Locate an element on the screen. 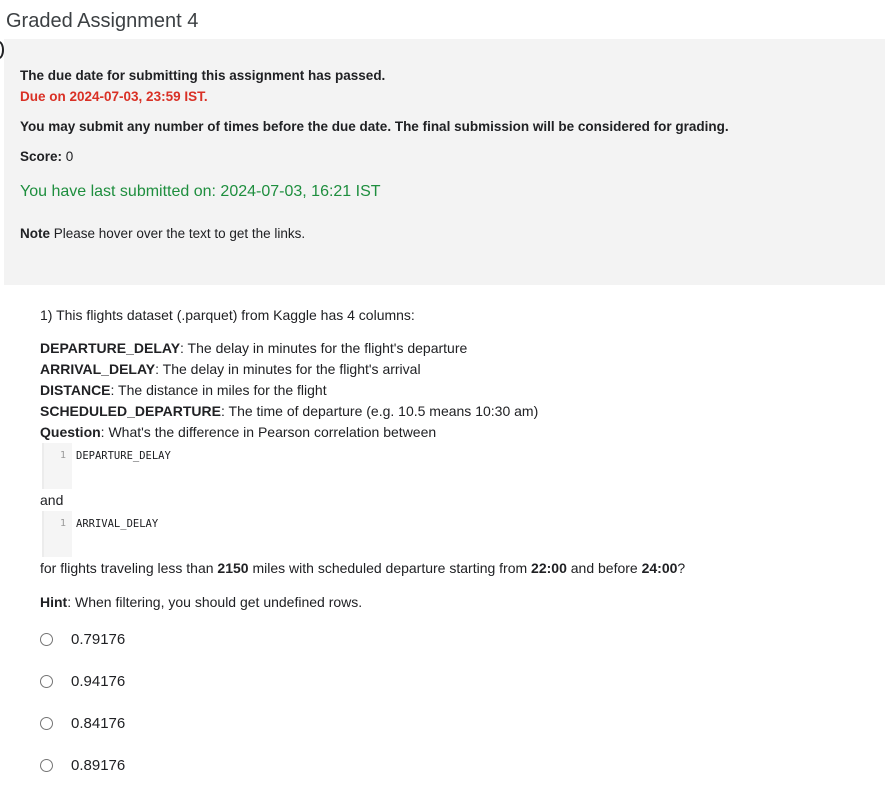  and-text: and is located at coordinates (52, 500).